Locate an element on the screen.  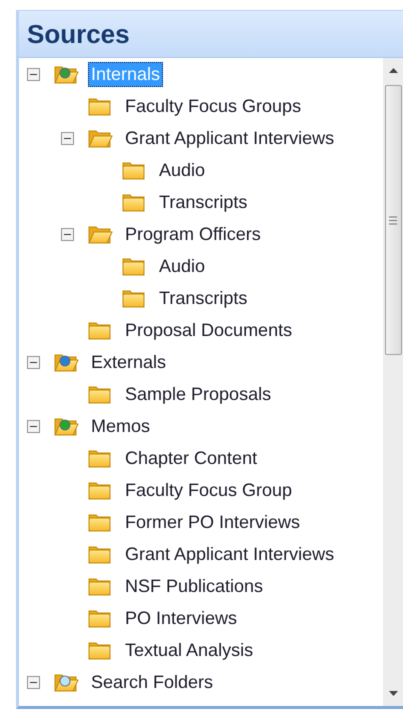
scrollbar is located at coordinates (393, 382).